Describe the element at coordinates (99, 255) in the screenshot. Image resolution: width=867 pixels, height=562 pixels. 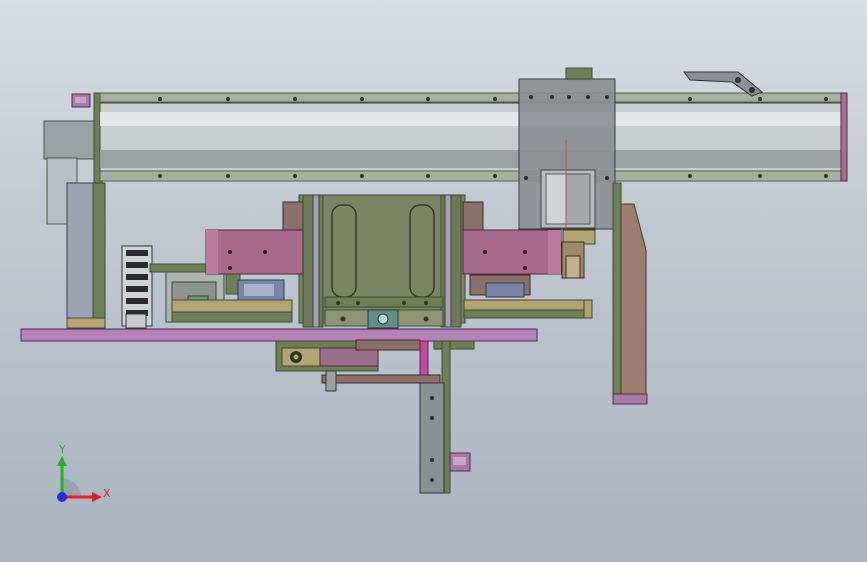
I see `left-column-front` at that location.